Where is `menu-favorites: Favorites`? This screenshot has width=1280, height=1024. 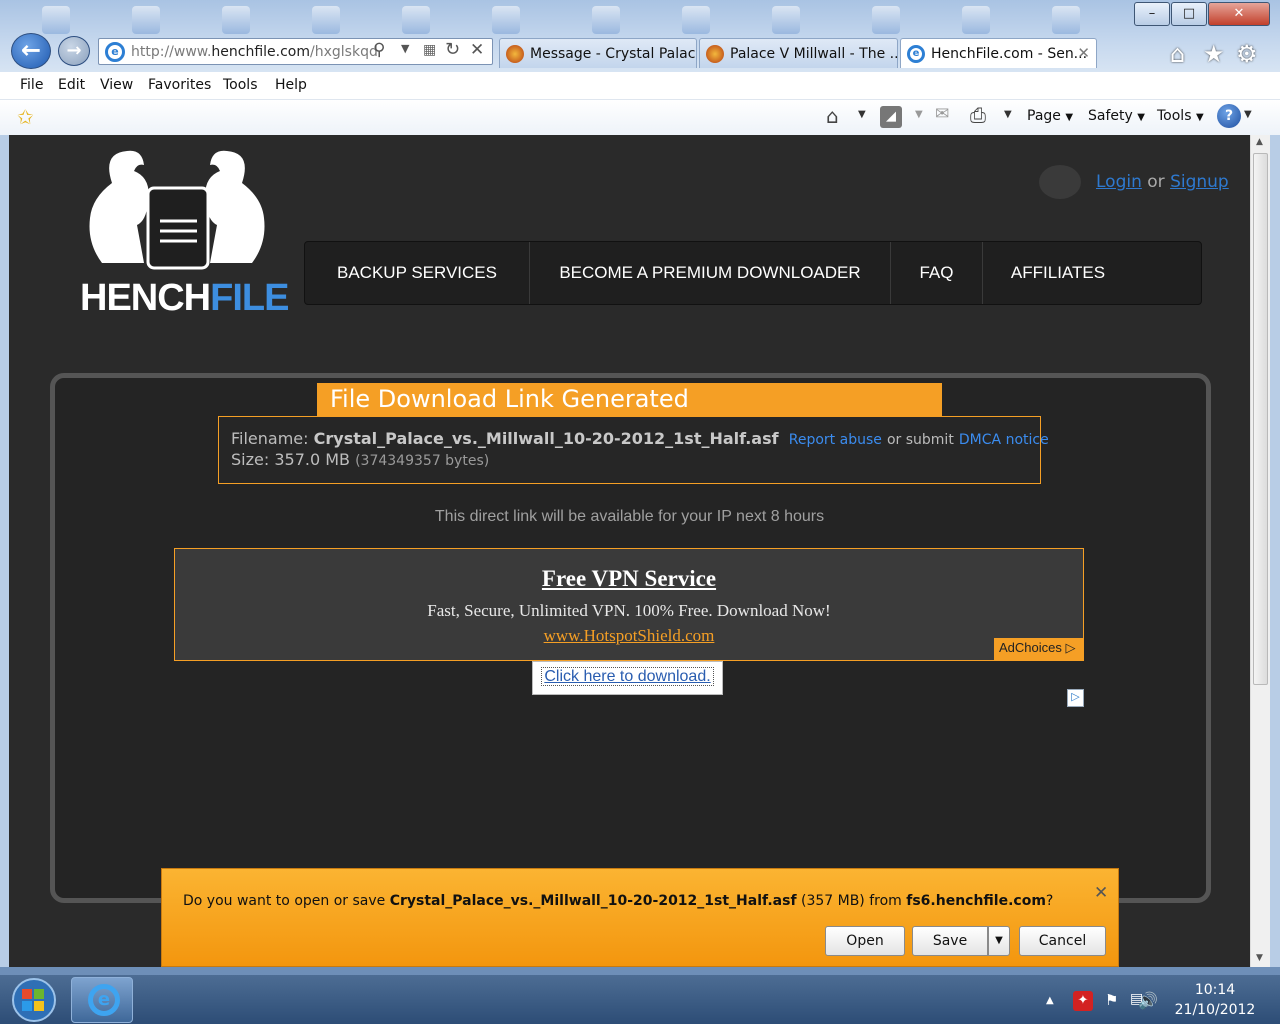
menu-favorites: Favorites is located at coordinates (179, 85).